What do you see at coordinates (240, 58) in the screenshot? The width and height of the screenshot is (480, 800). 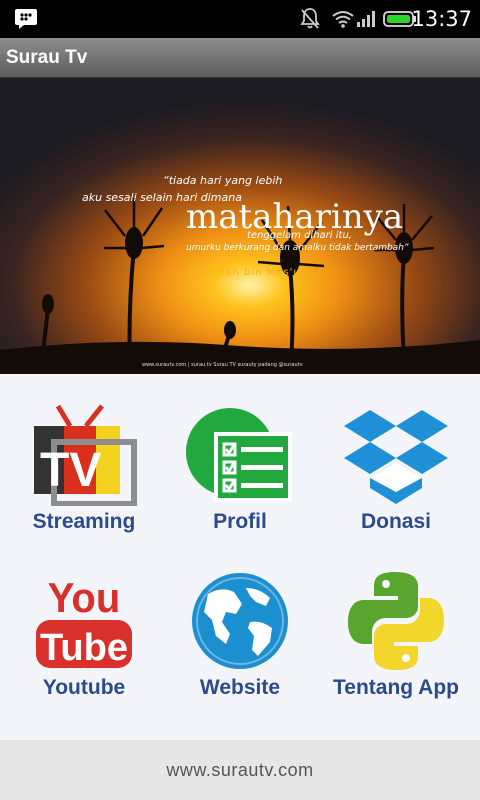 I see `app-bar: Surau Tv` at bounding box center [240, 58].